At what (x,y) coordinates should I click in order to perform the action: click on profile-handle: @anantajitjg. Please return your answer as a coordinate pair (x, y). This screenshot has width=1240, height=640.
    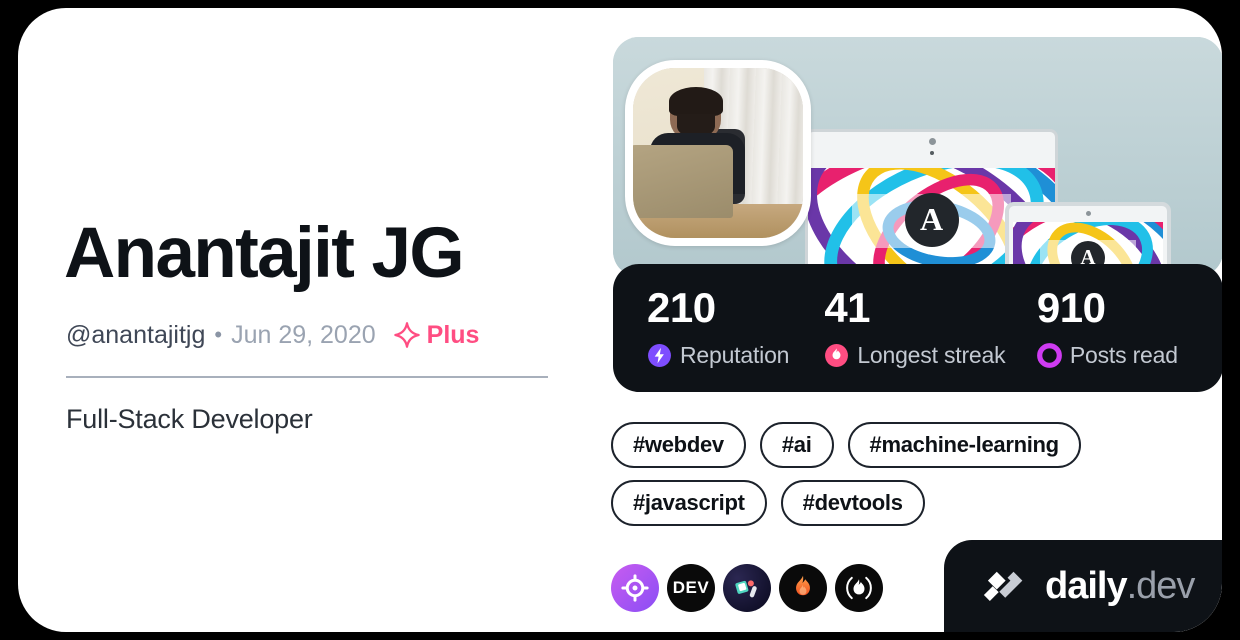
    Looking at the image, I should click on (136, 334).